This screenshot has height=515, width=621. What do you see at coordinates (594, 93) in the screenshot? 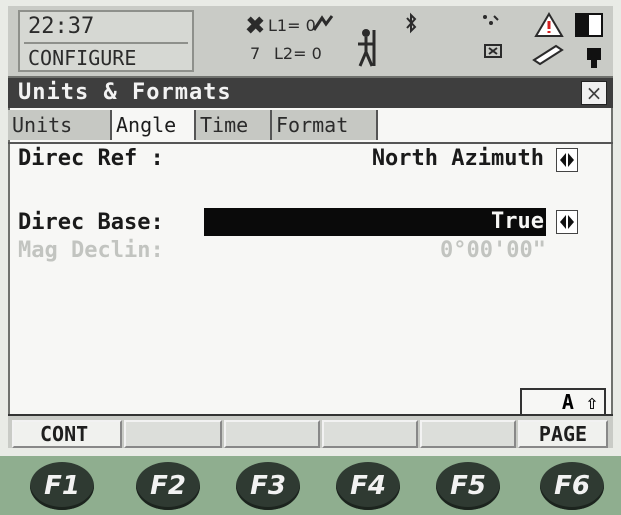
I see `close-button: ×` at bounding box center [594, 93].